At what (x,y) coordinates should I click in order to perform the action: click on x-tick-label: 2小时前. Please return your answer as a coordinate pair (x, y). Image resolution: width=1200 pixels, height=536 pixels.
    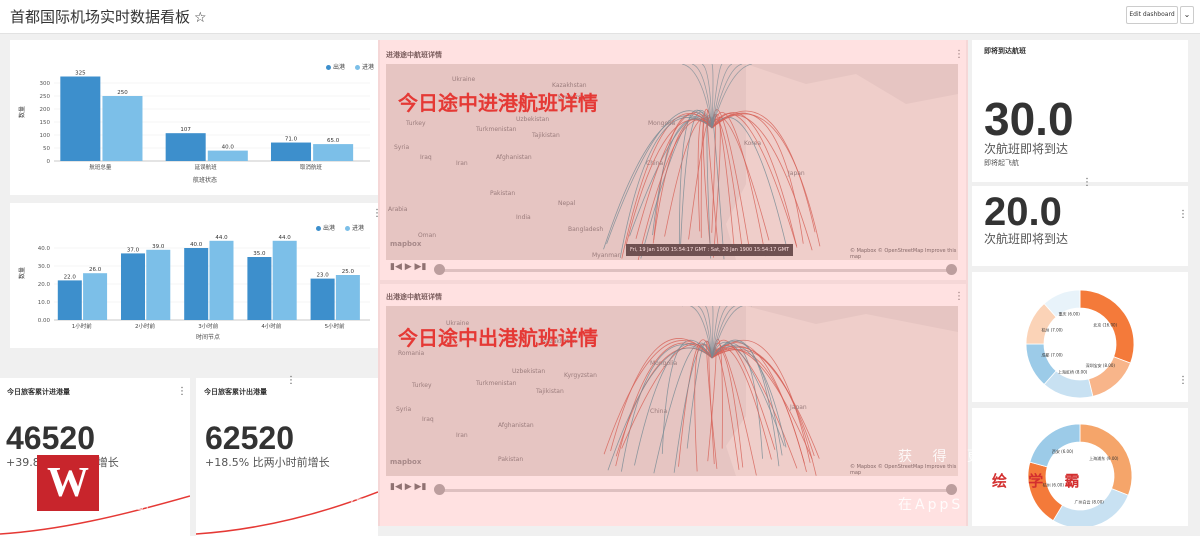
    Looking at the image, I should click on (145, 326).